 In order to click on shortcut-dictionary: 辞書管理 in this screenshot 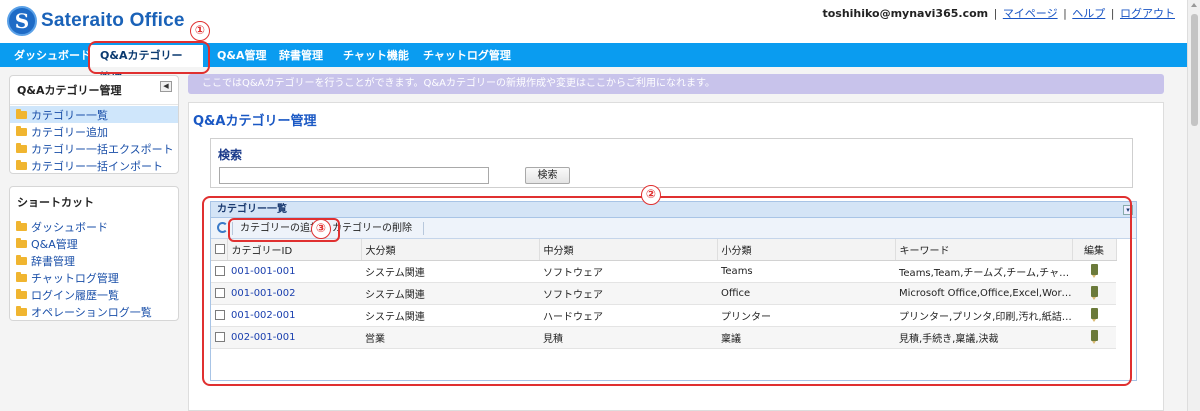, I will do `click(94, 260)`.